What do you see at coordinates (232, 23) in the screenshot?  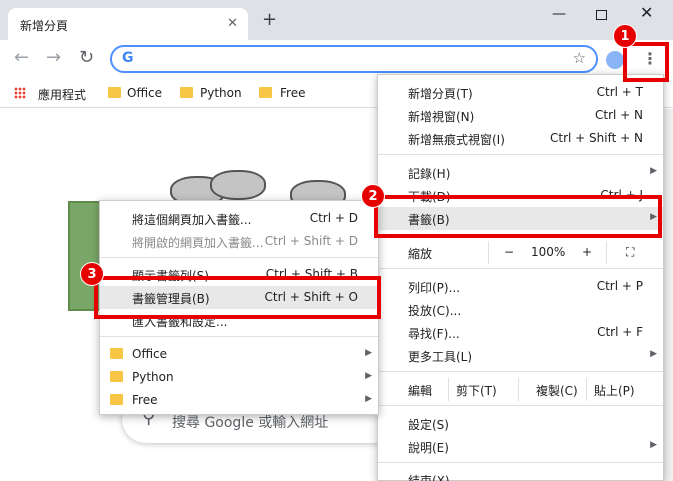 I see `tab-close-icon: ✕` at bounding box center [232, 23].